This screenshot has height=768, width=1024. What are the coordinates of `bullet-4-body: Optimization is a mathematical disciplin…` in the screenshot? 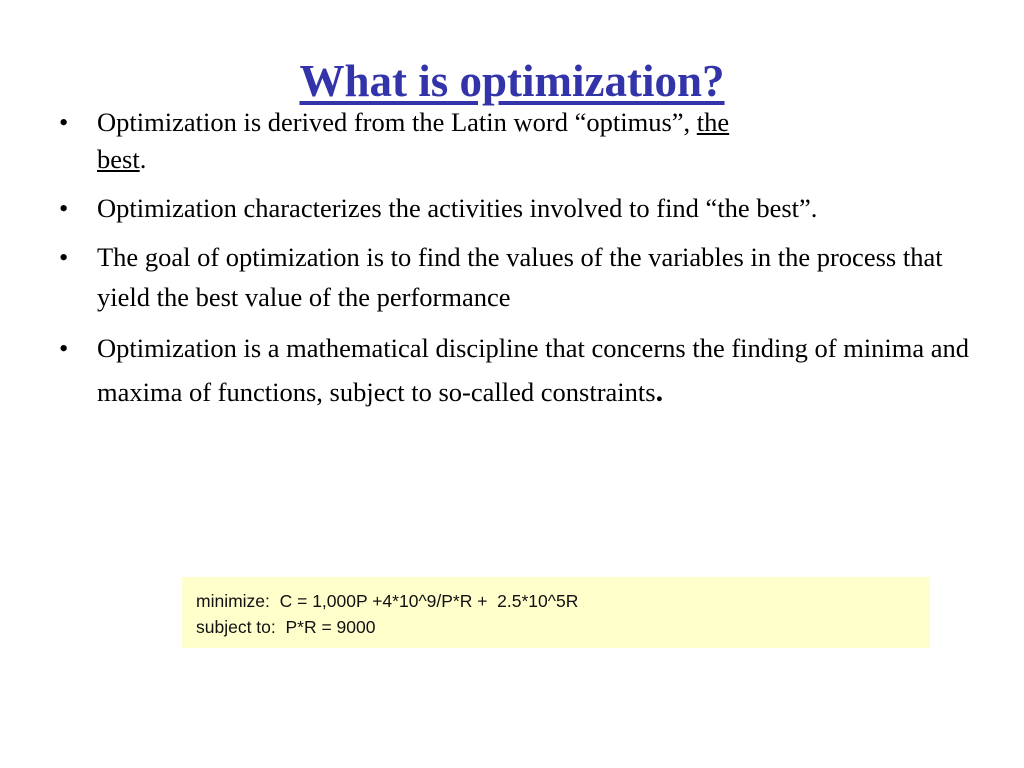 It's located at (533, 370).